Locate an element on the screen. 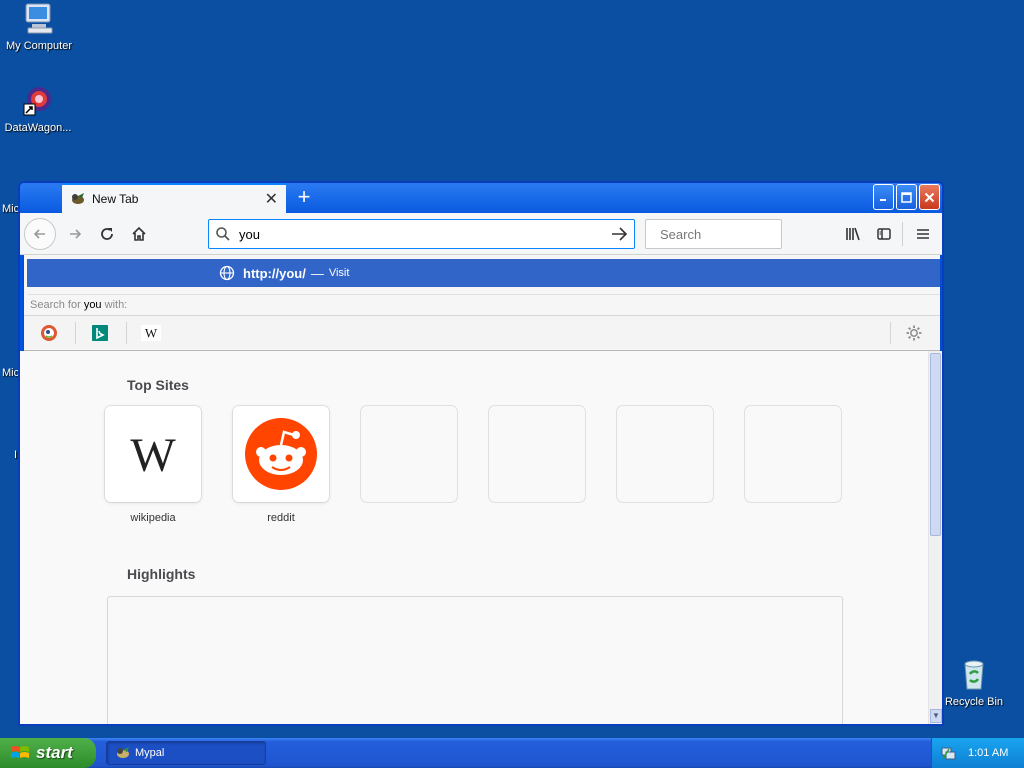 This screenshot has height=768, width=1024. clock: 1:01 AM is located at coordinates (988, 753).